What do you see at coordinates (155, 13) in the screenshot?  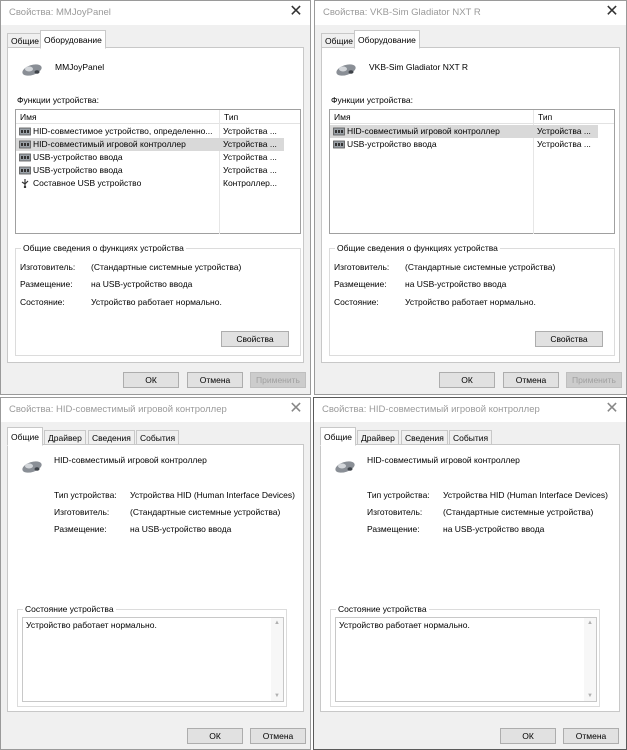 I see `title-bar: Свойства: MMJoyPanel ✕` at bounding box center [155, 13].